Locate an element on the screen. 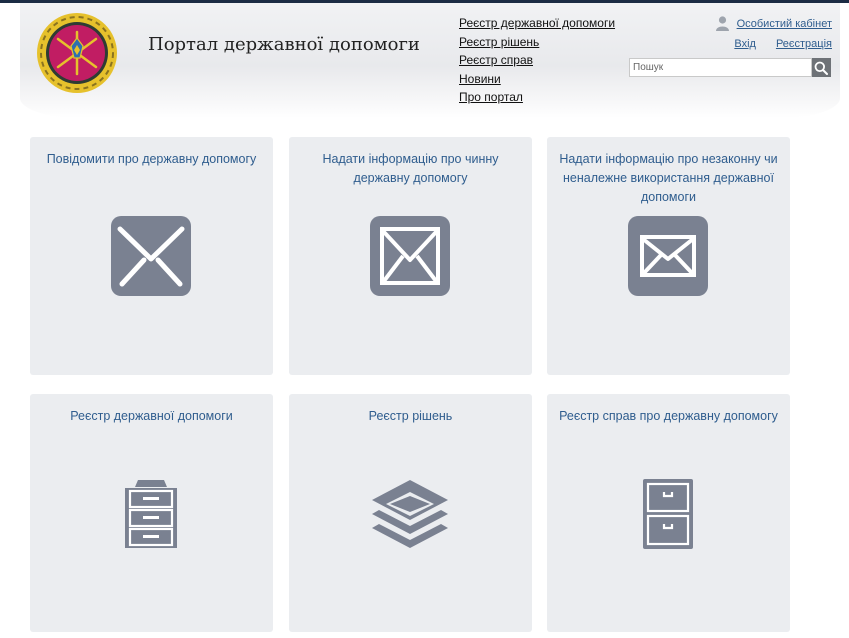 The width and height of the screenshot is (849, 638). coat-of-arms-logo is located at coordinates (77, 53).